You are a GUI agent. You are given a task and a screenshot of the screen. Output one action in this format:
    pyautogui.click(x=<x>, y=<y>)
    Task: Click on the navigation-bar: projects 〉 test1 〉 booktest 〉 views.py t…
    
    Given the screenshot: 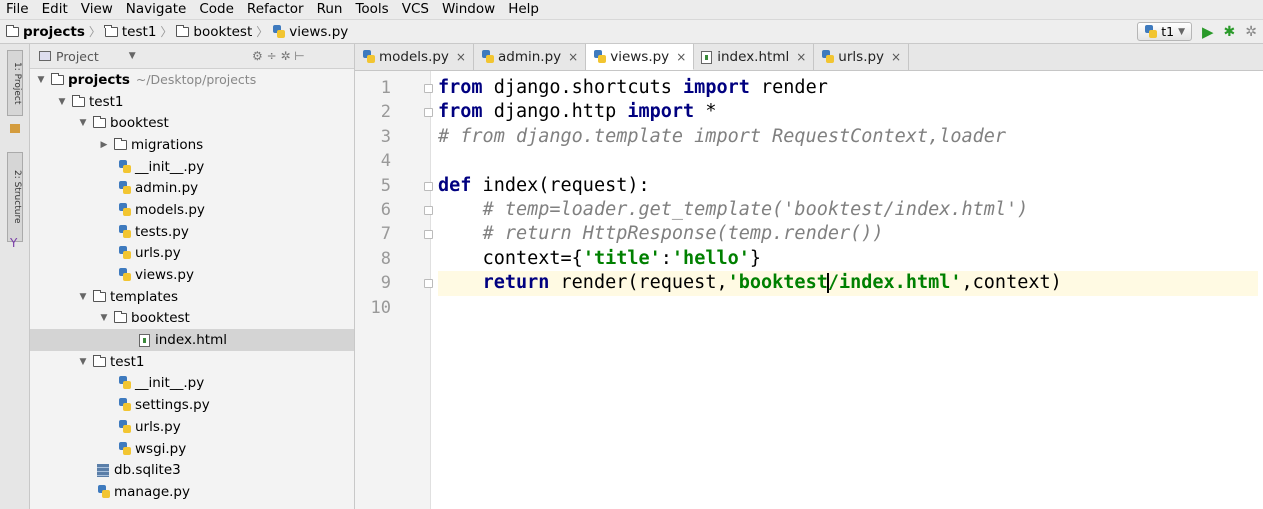 What is the action you would take?
    pyautogui.click(x=631, y=31)
    